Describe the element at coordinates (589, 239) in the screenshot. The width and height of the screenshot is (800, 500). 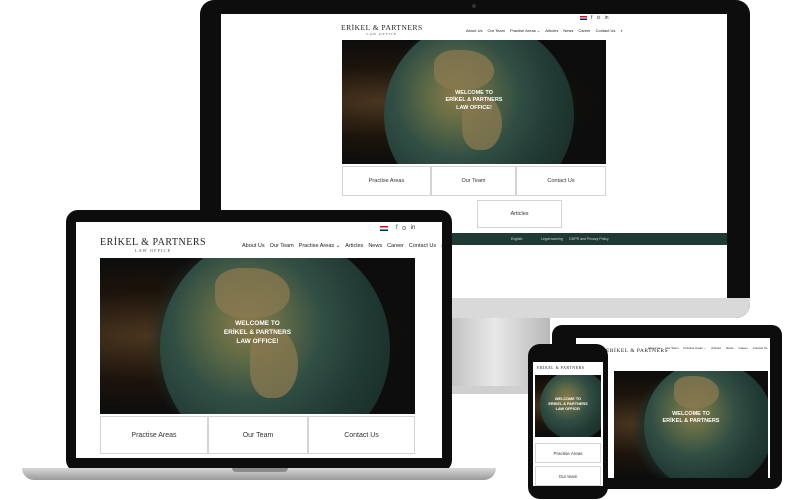
I see `footer-privacy: GDPR and Privacy Policy` at that location.